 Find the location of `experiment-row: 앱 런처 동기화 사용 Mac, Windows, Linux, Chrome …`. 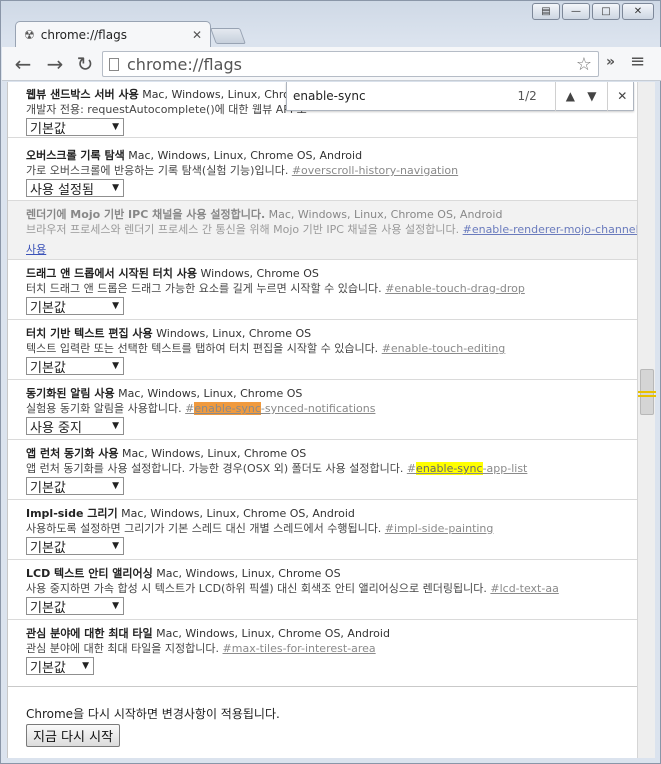

experiment-row: 앱 런처 동기화 사용 Mac, Windows, Linux, Chrome … is located at coordinates (322, 470).